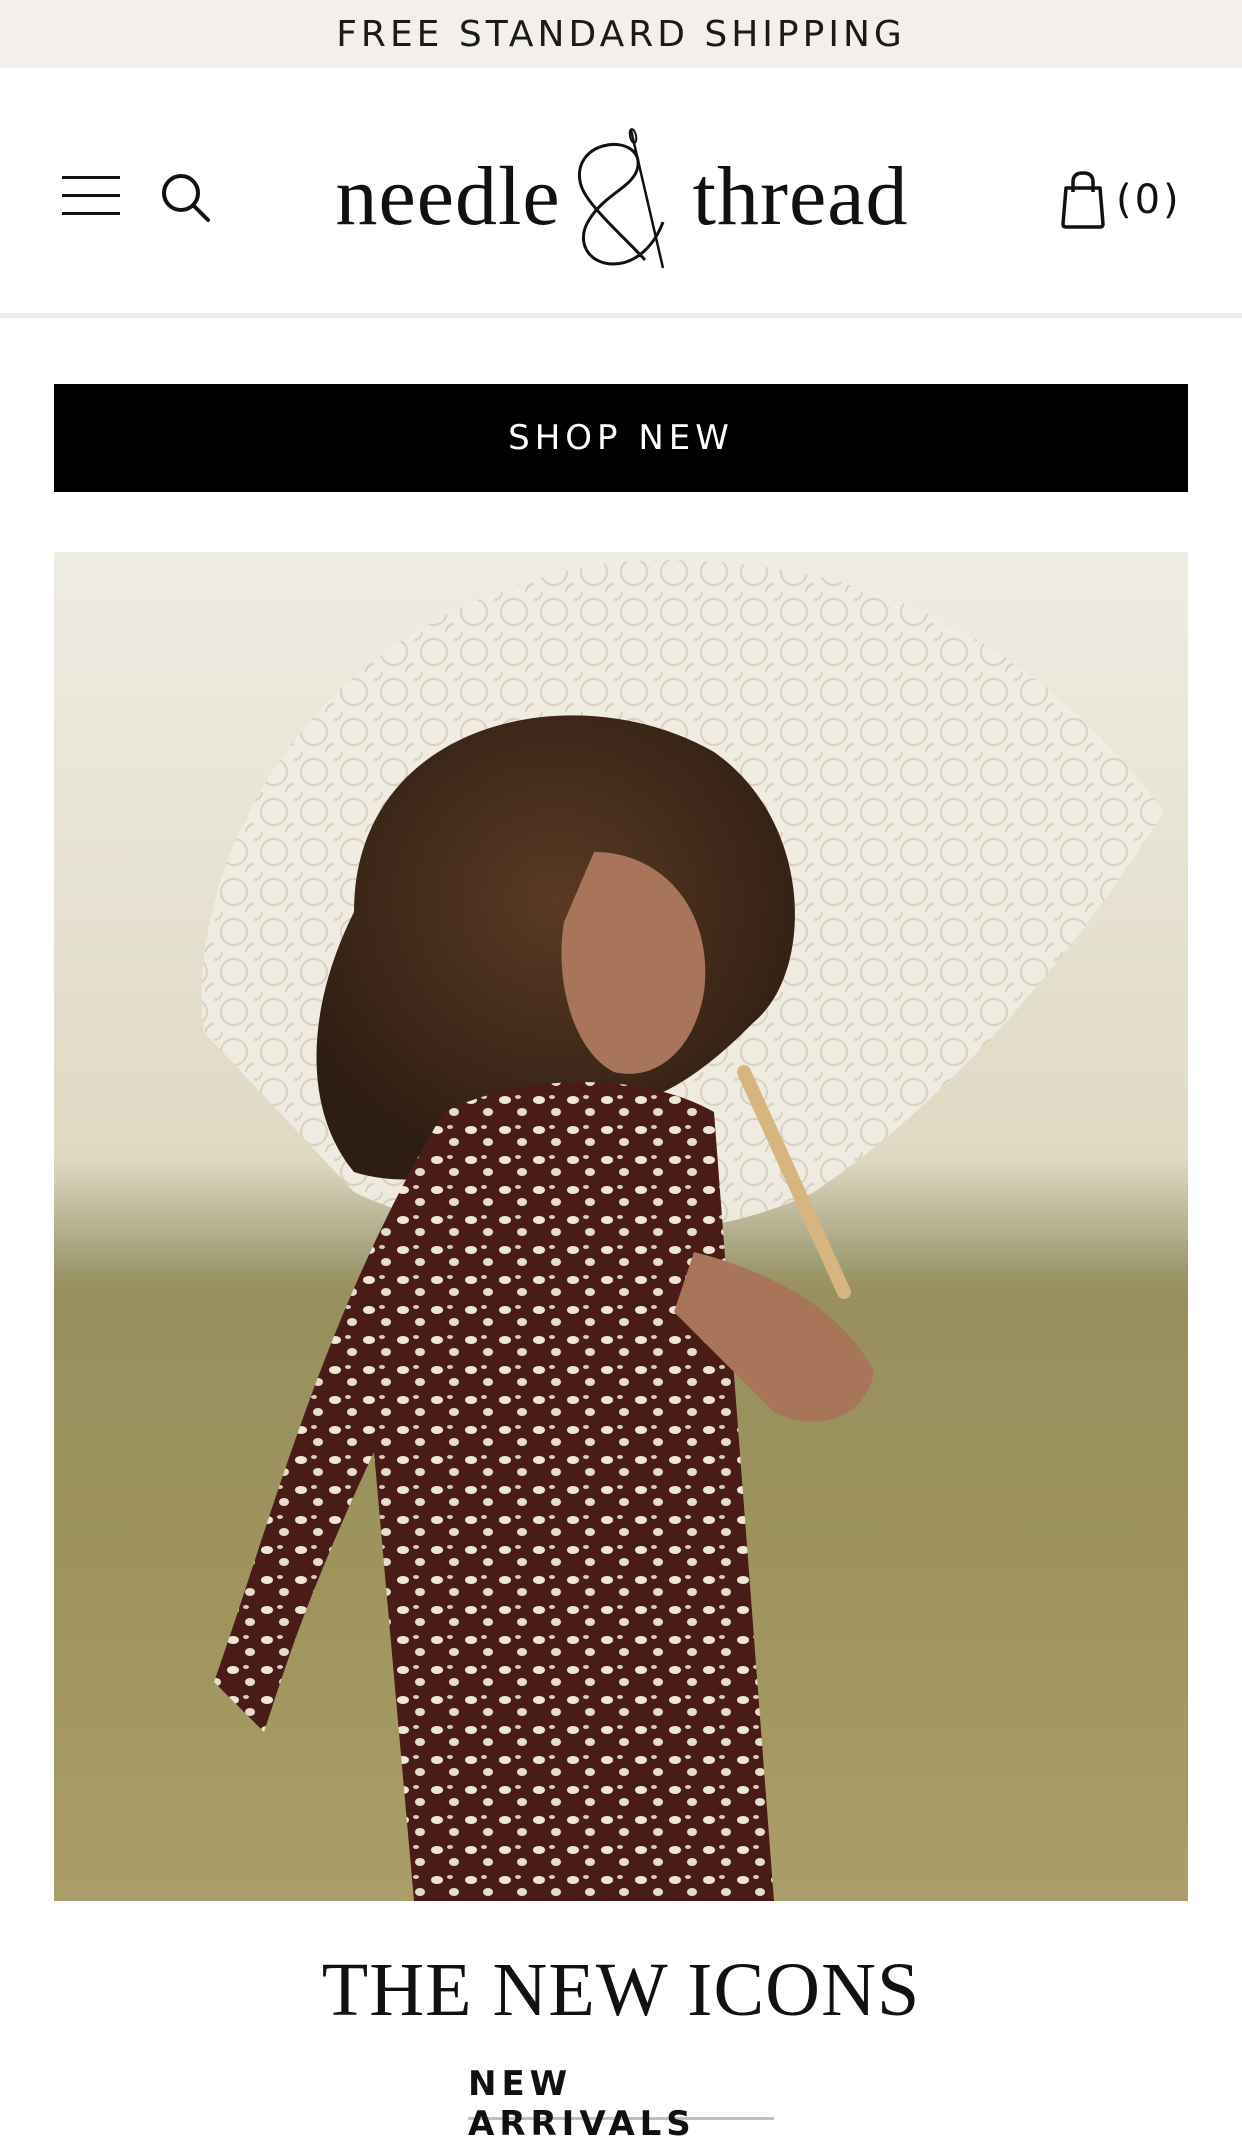 The height and width of the screenshot is (2144, 1242). What do you see at coordinates (1083, 200) in the screenshot?
I see `shopping-bag-icon` at bounding box center [1083, 200].